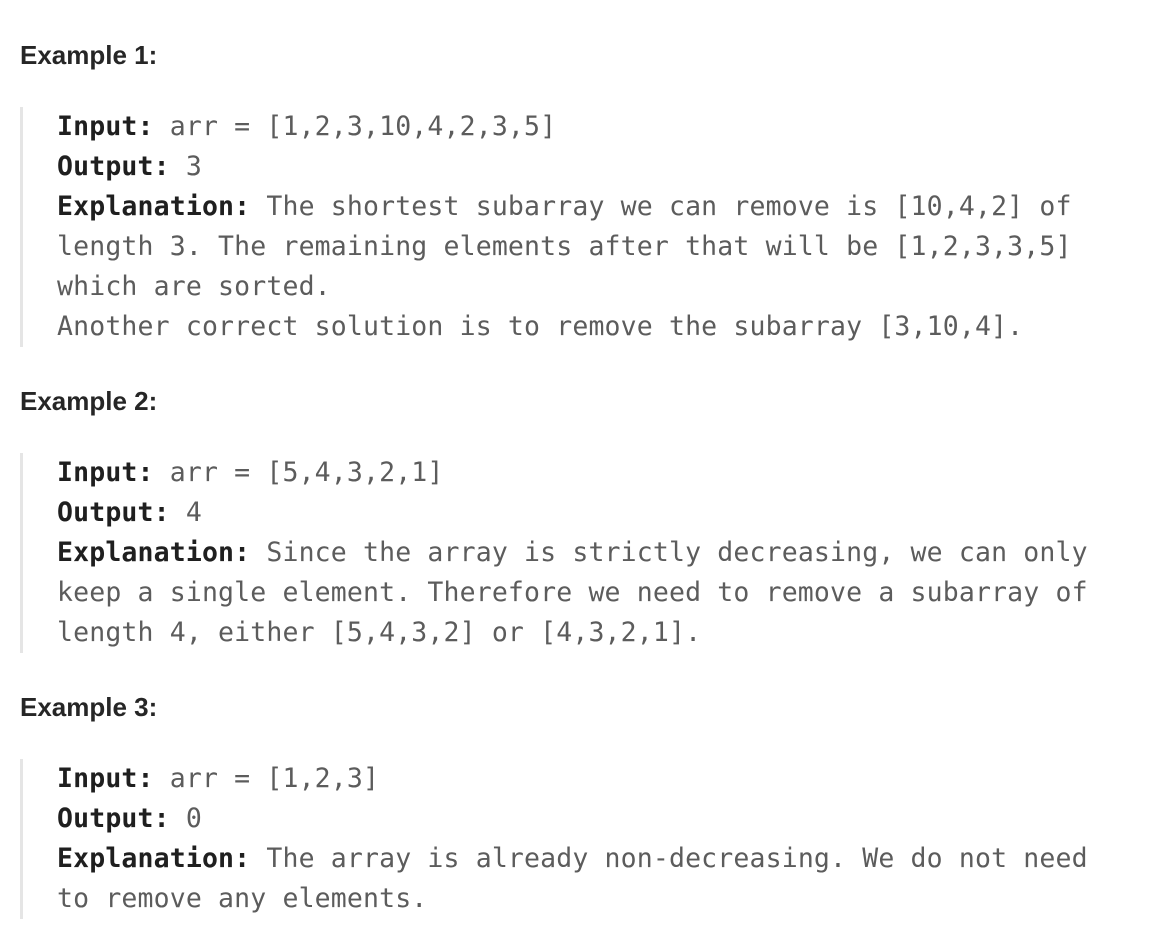 Image resolution: width=1160 pixels, height=942 pixels. What do you see at coordinates (603, 819) in the screenshot?
I see `example-3-output-line: Output: 0` at bounding box center [603, 819].